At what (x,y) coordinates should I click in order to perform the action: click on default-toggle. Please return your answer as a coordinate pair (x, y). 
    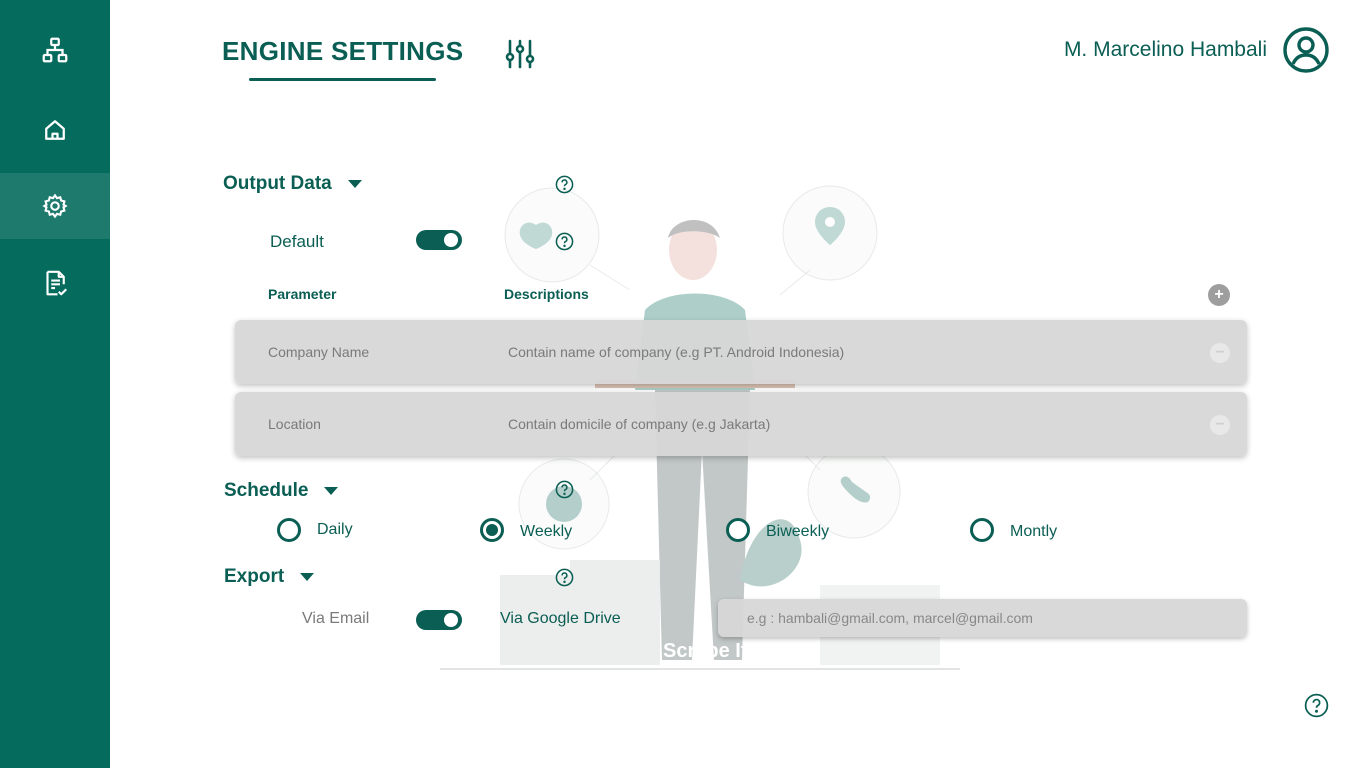
    Looking at the image, I should click on (439, 240).